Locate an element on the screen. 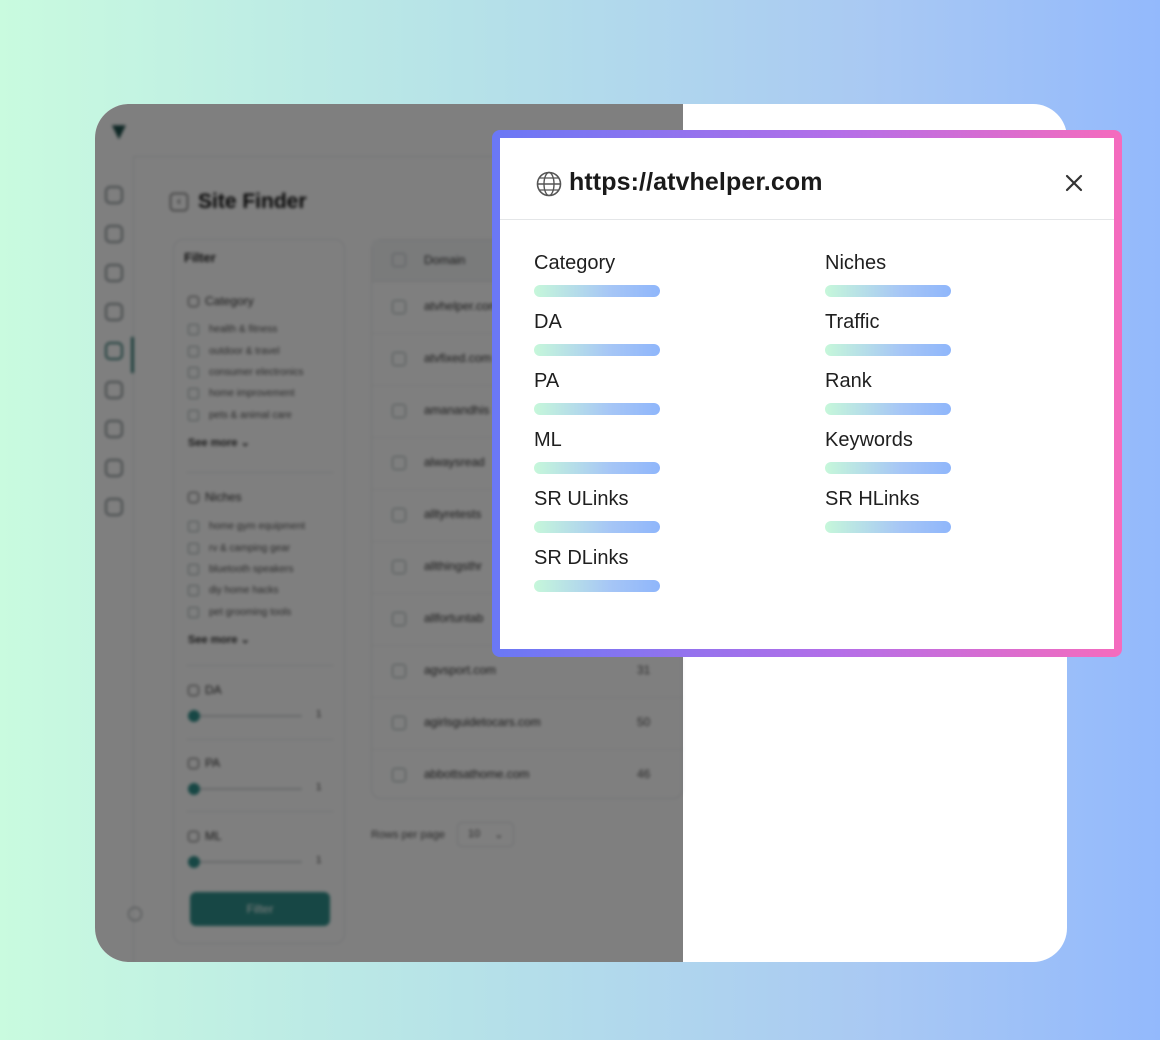 The height and width of the screenshot is (1040, 1160). field-niches: Niches is located at coordinates (888, 274).